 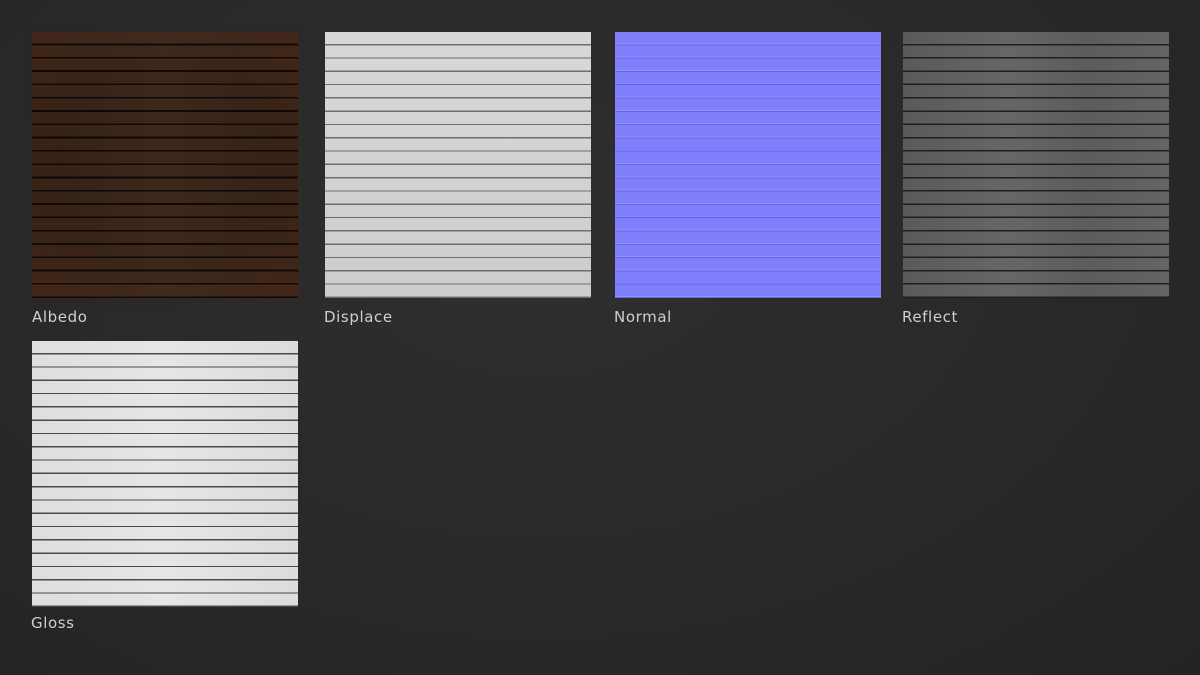 I want to click on displace-label: Displace, so click(x=358, y=317).